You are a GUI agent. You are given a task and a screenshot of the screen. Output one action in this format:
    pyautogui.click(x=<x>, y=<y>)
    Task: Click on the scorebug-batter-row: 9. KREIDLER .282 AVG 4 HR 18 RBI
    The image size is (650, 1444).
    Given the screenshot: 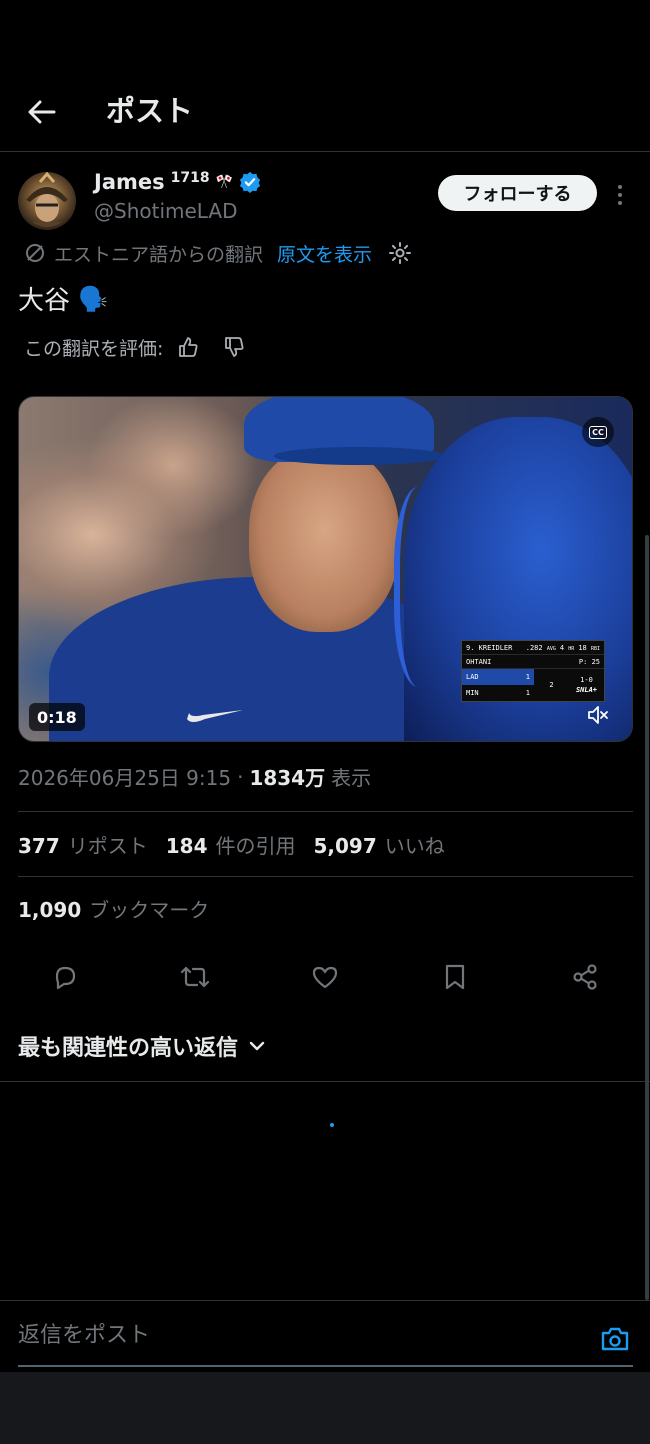 What is the action you would take?
    pyautogui.click(x=533, y=648)
    